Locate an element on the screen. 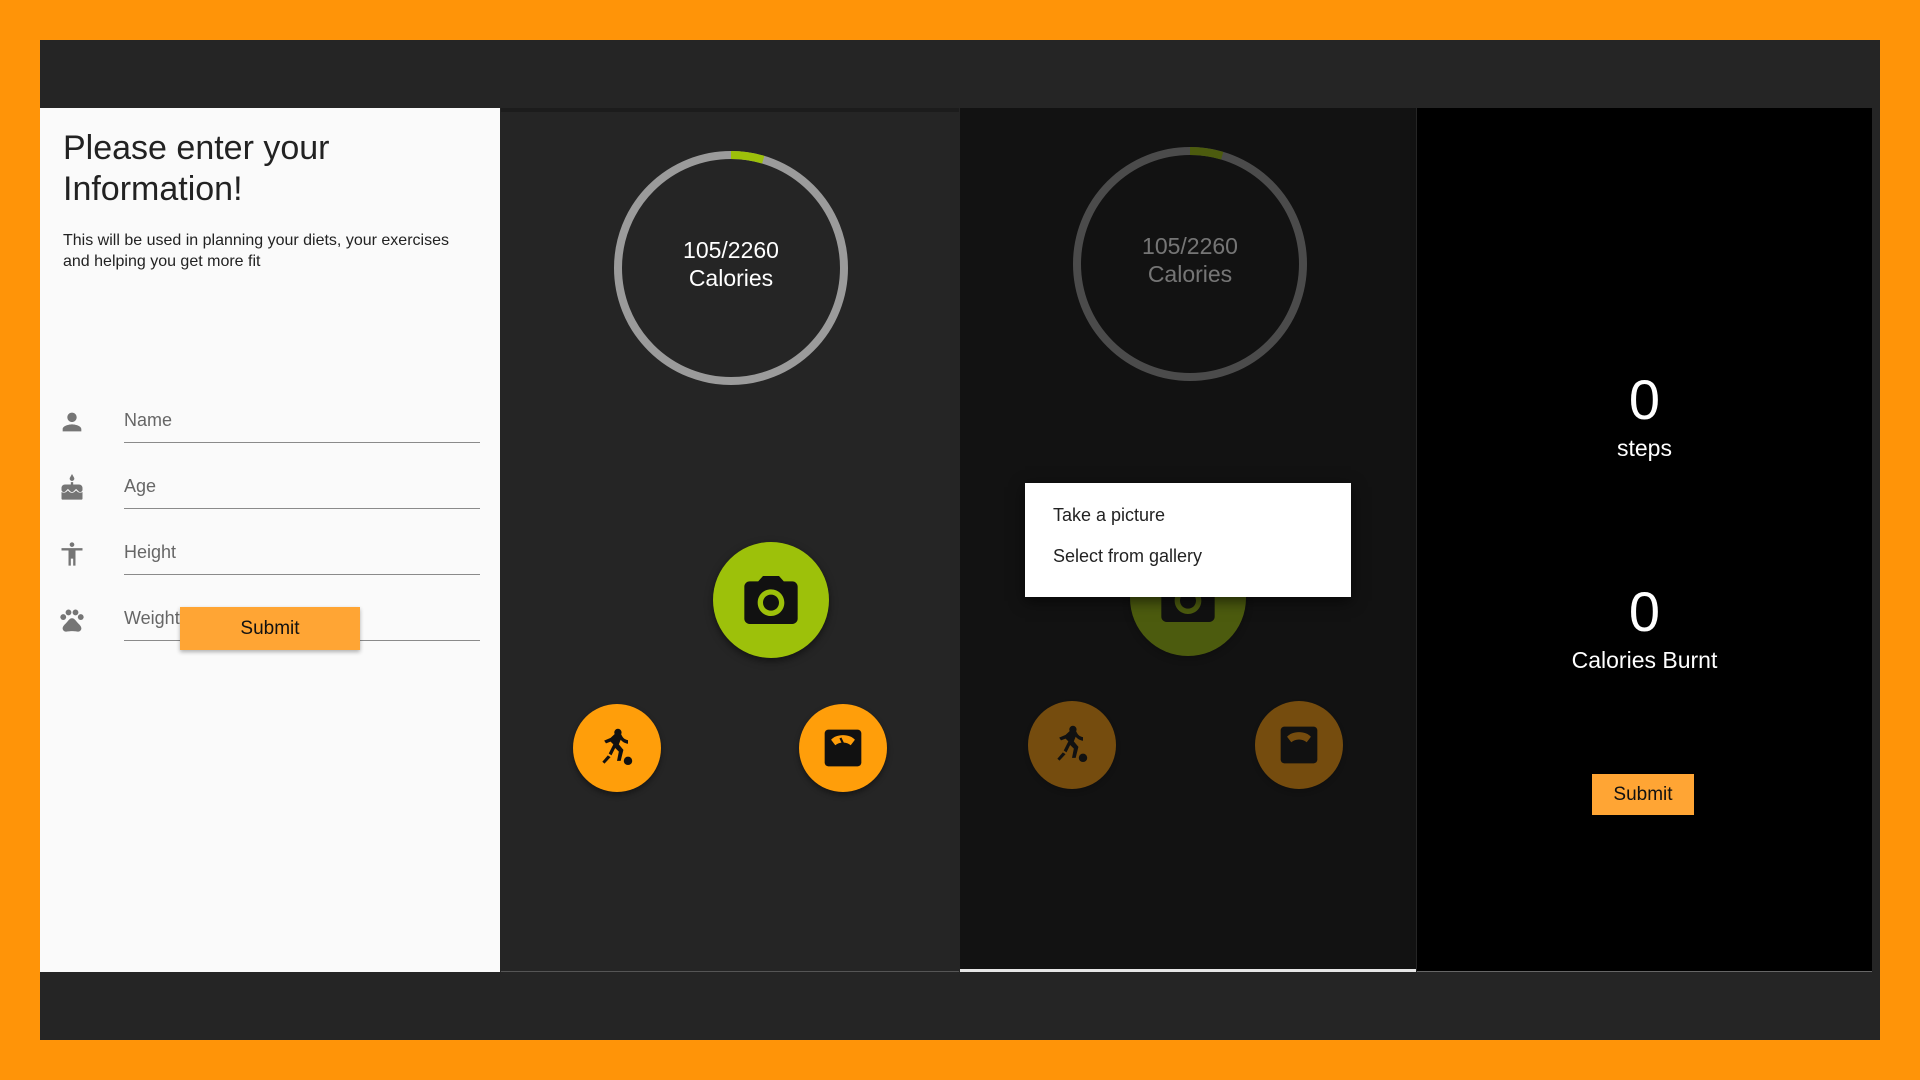 The width and height of the screenshot is (1920, 1080). select-gallery-option: Select from gallery is located at coordinates (1127, 556).